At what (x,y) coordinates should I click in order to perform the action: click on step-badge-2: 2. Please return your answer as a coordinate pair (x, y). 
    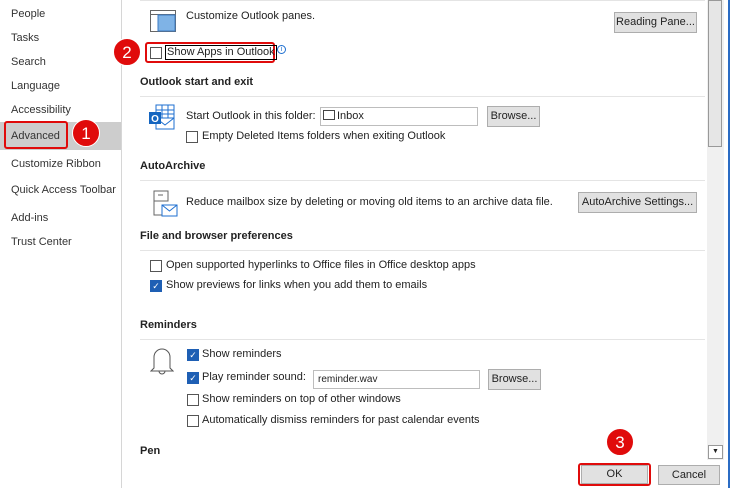
    Looking at the image, I should click on (127, 52).